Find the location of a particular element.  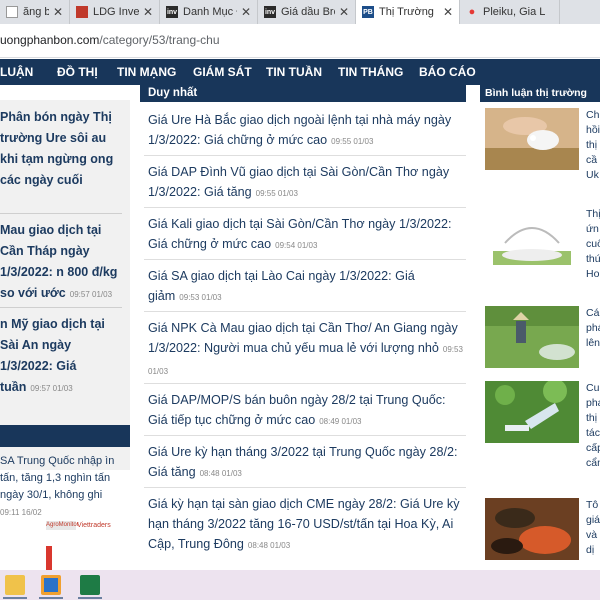

snippet-line: dị is located at coordinates (590, 550).